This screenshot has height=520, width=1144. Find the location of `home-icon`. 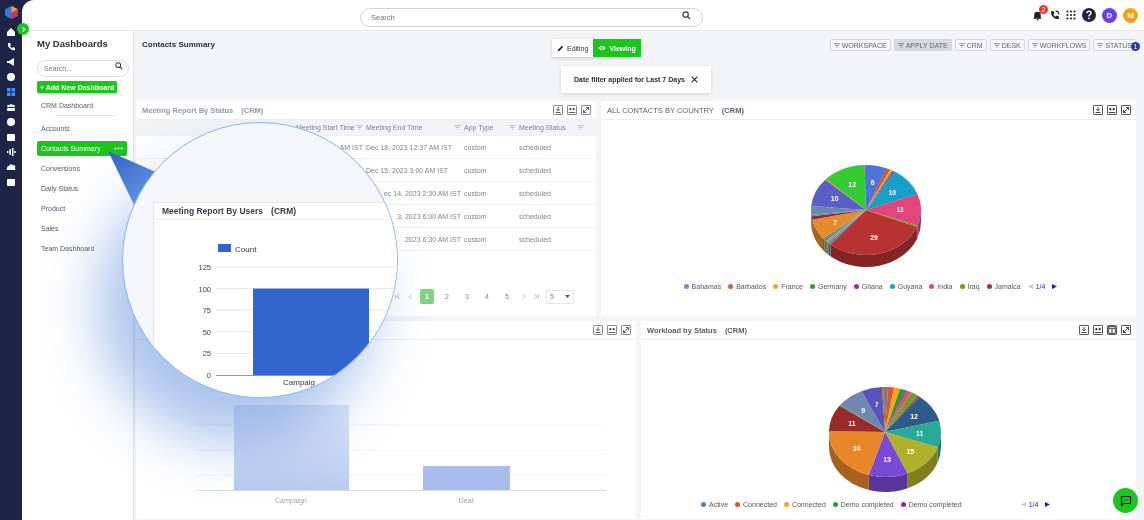

home-icon is located at coordinates (11, 32).